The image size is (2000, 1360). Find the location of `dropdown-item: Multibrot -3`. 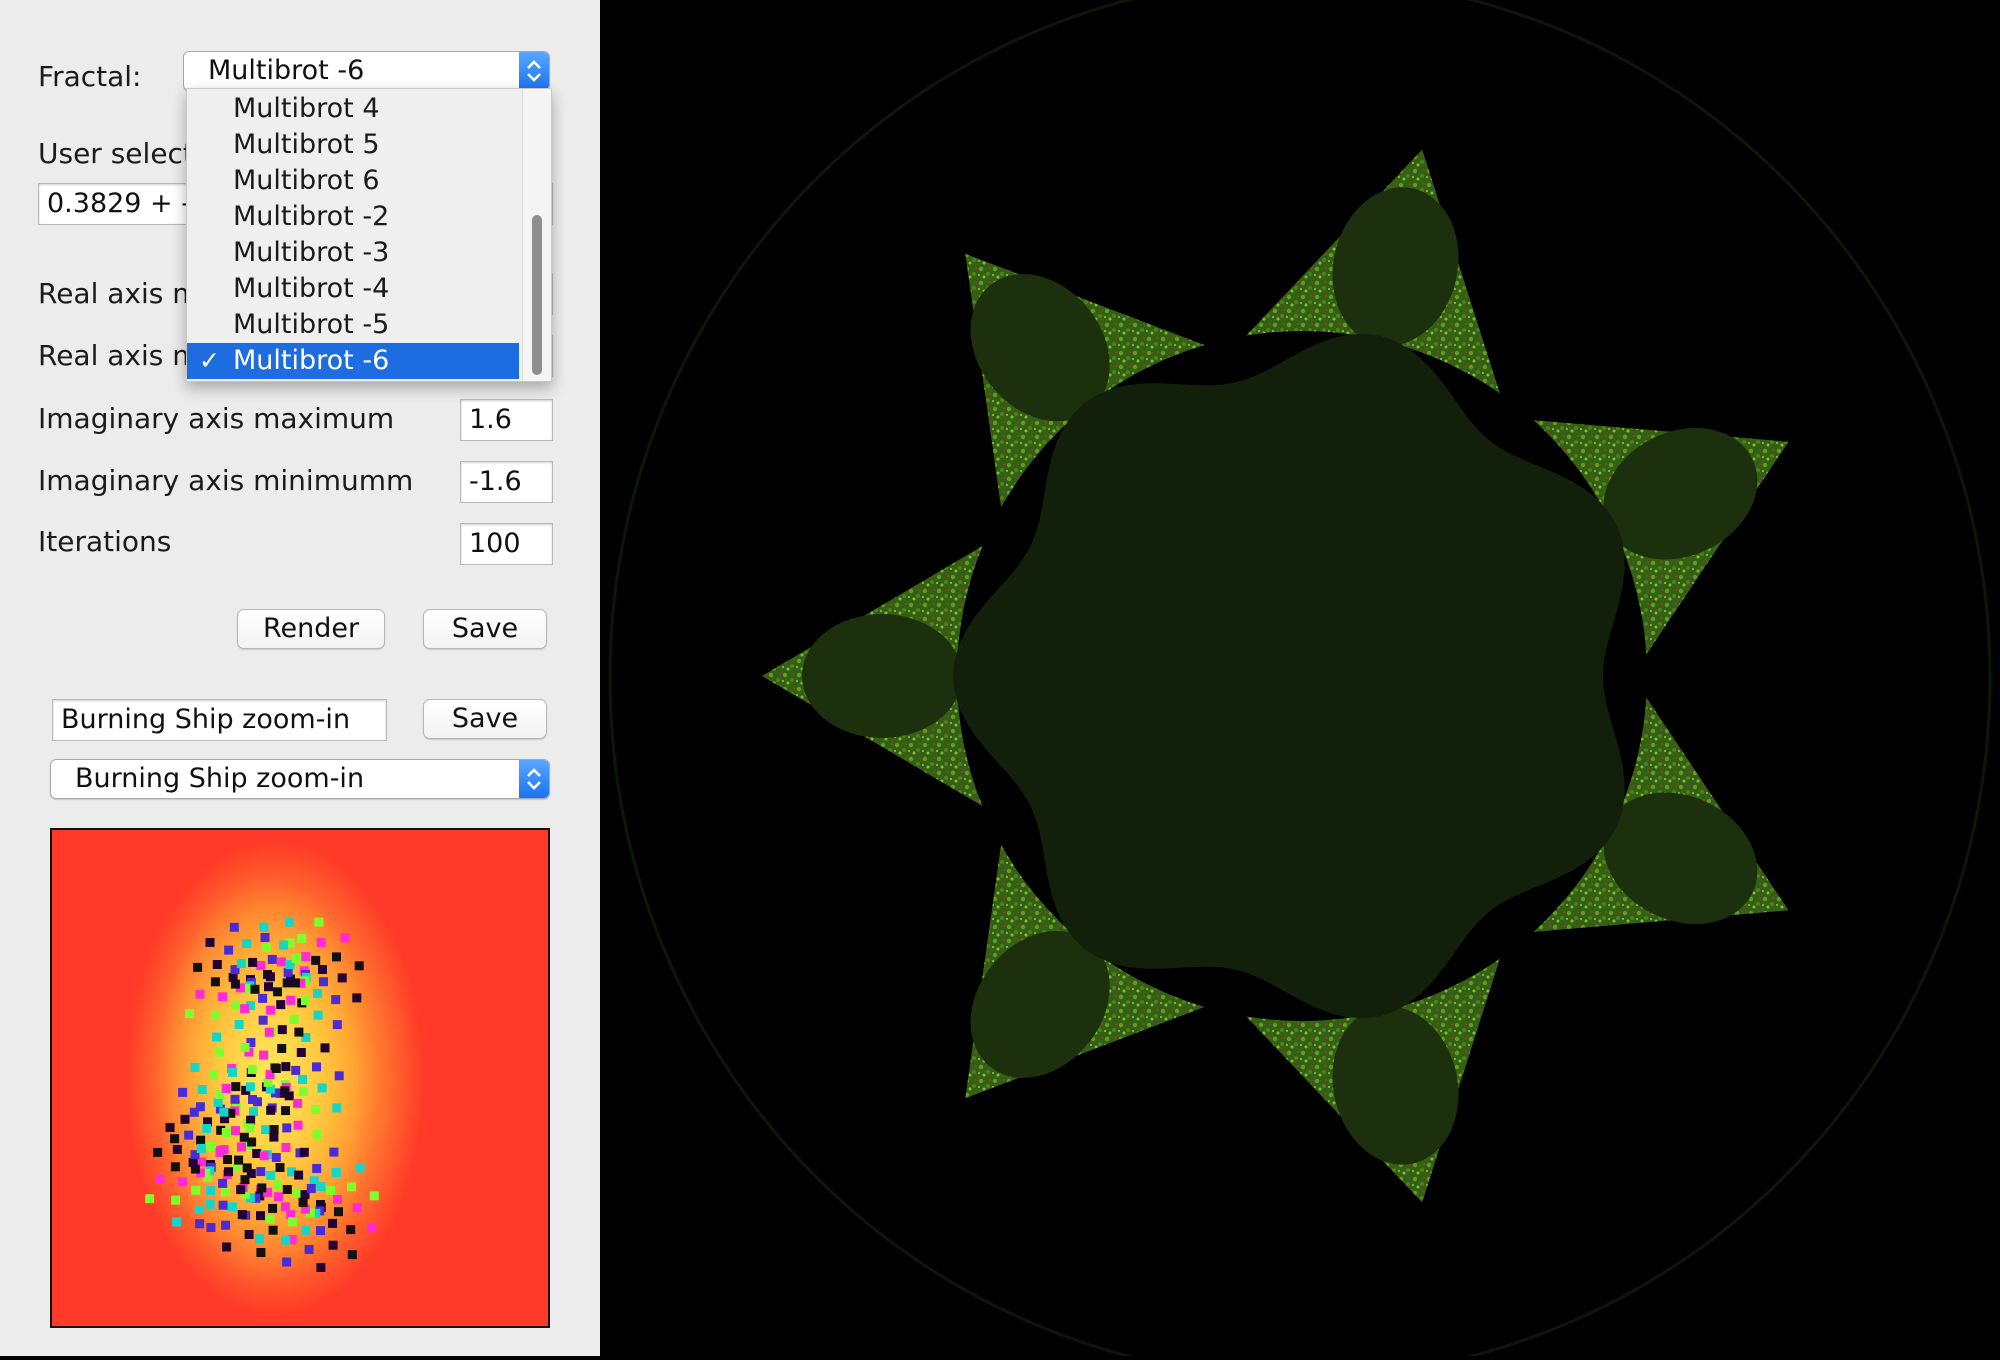

dropdown-item: Multibrot -3 is located at coordinates (353, 253).